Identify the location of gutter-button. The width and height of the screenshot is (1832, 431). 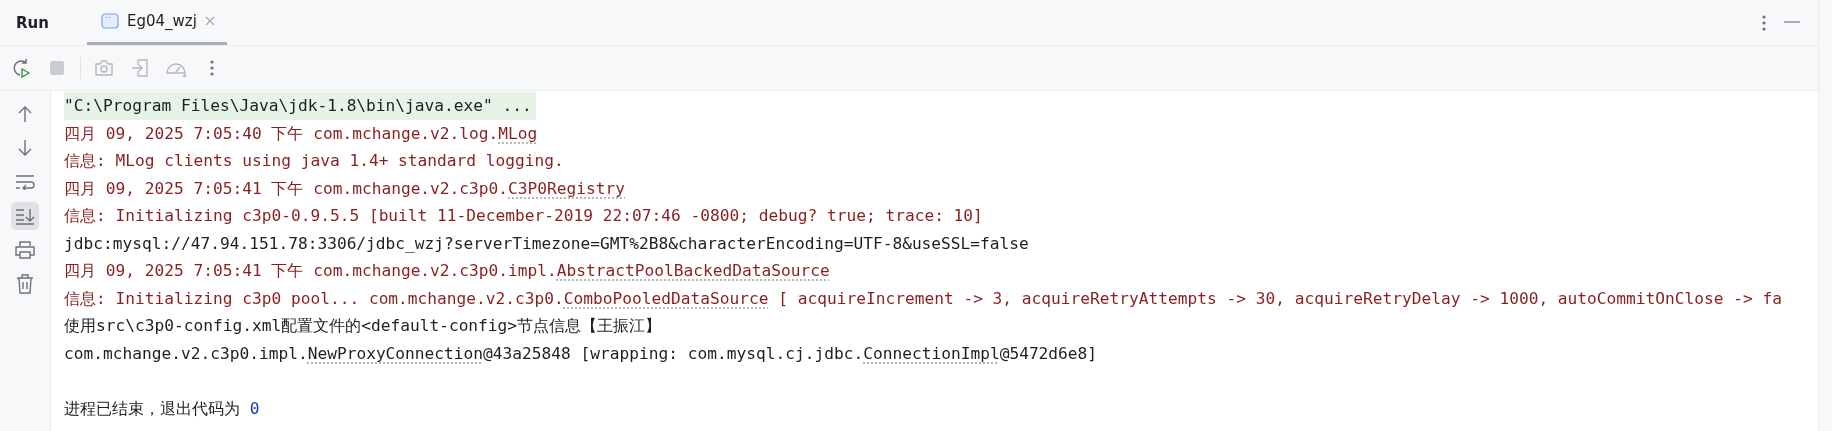
(25, 216).